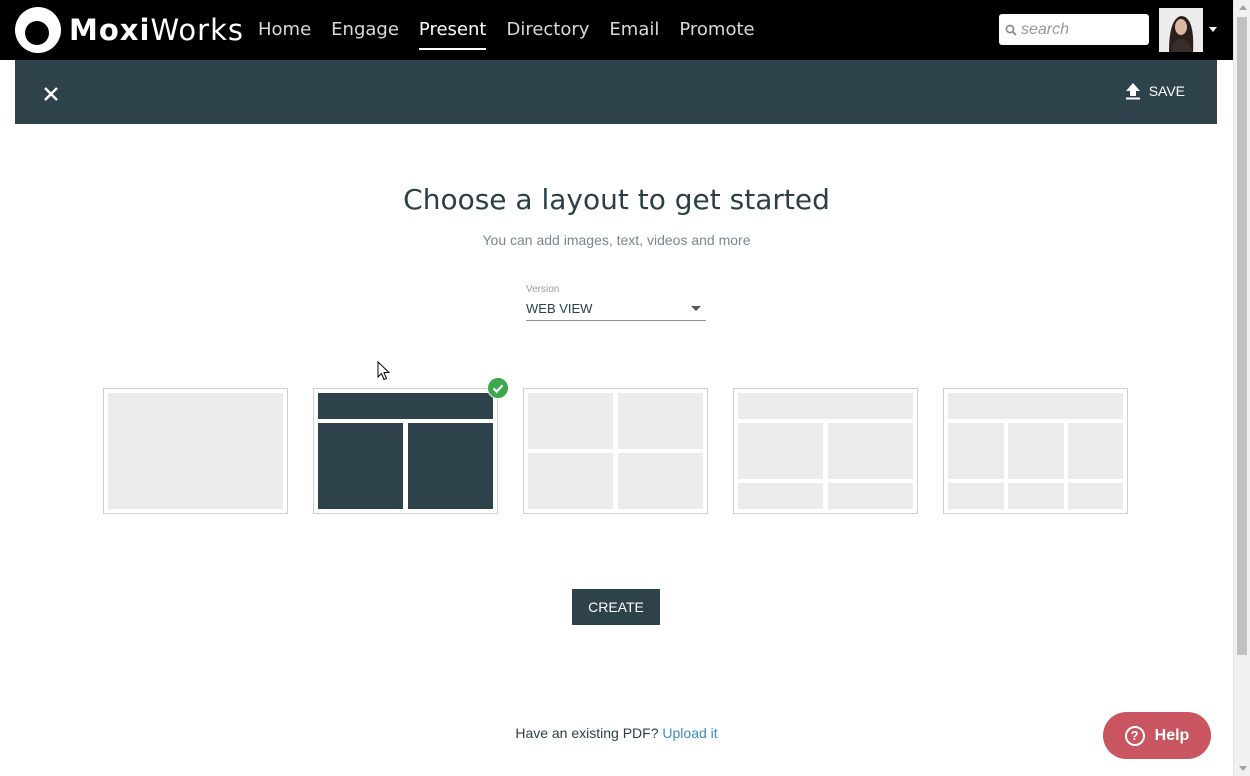  What do you see at coordinates (453, 30) in the screenshot?
I see `nav-item-present: Present` at bounding box center [453, 30].